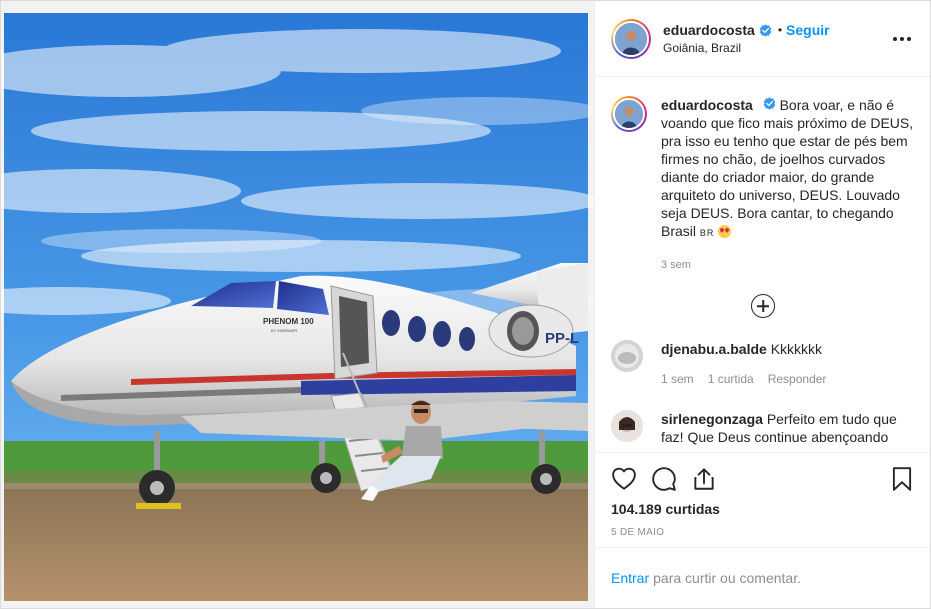  I want to click on post-date: 5 DE MAIO, so click(763, 532).